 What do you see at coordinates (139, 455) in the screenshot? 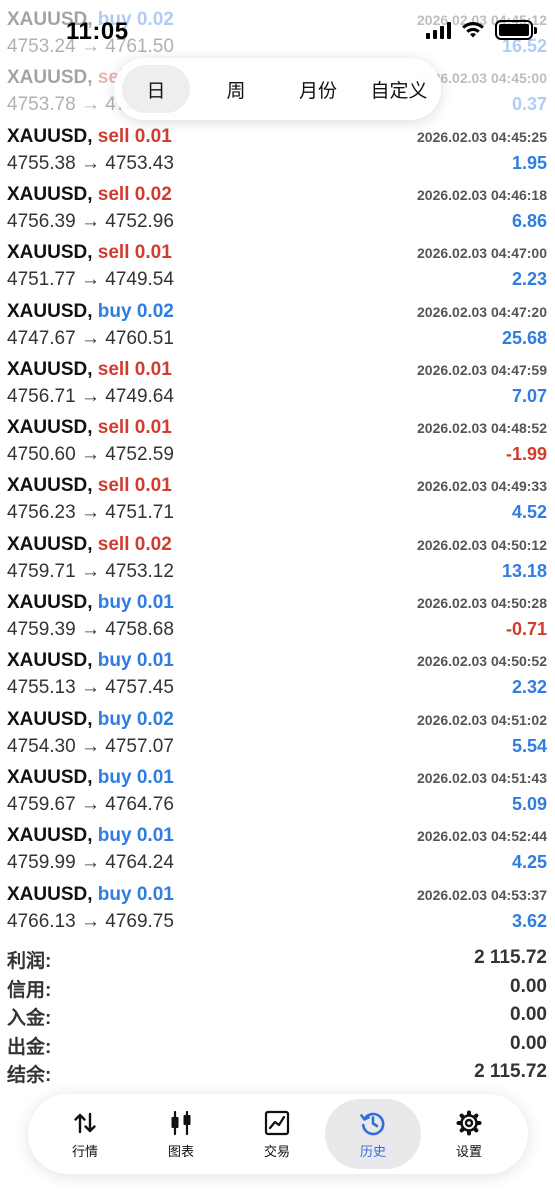
I see `trade-close-price: 4752.59` at bounding box center [139, 455].